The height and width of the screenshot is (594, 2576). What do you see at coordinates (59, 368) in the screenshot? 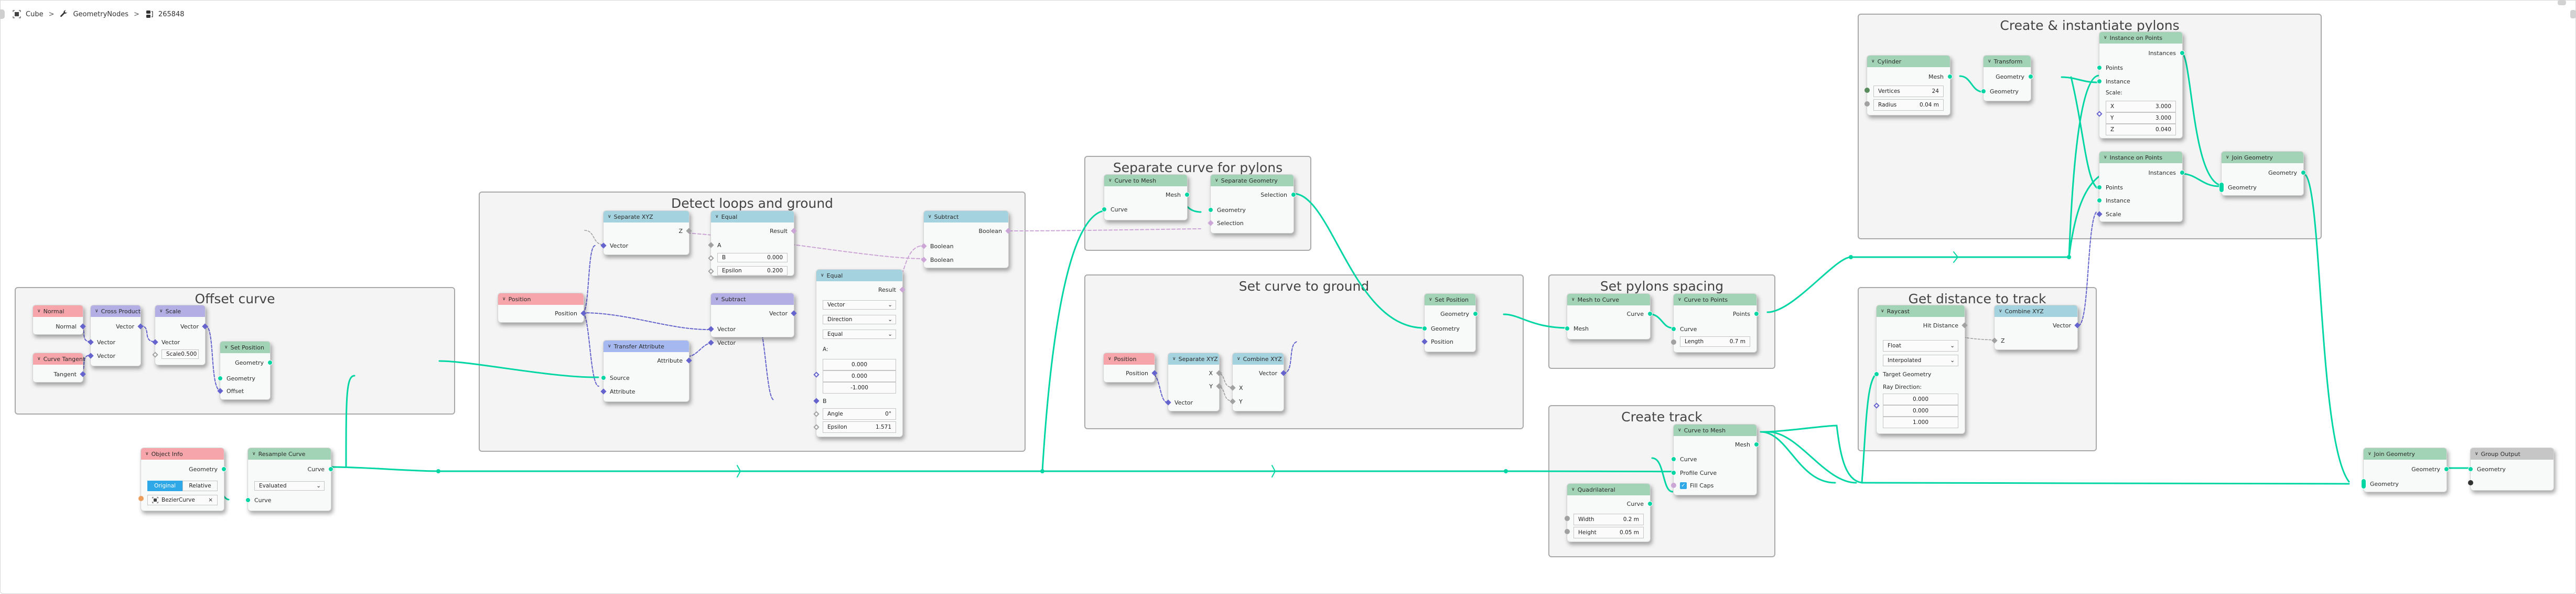
I see `node-curve-tangent: ∨ Curve Tangent Tangent` at bounding box center [59, 368].